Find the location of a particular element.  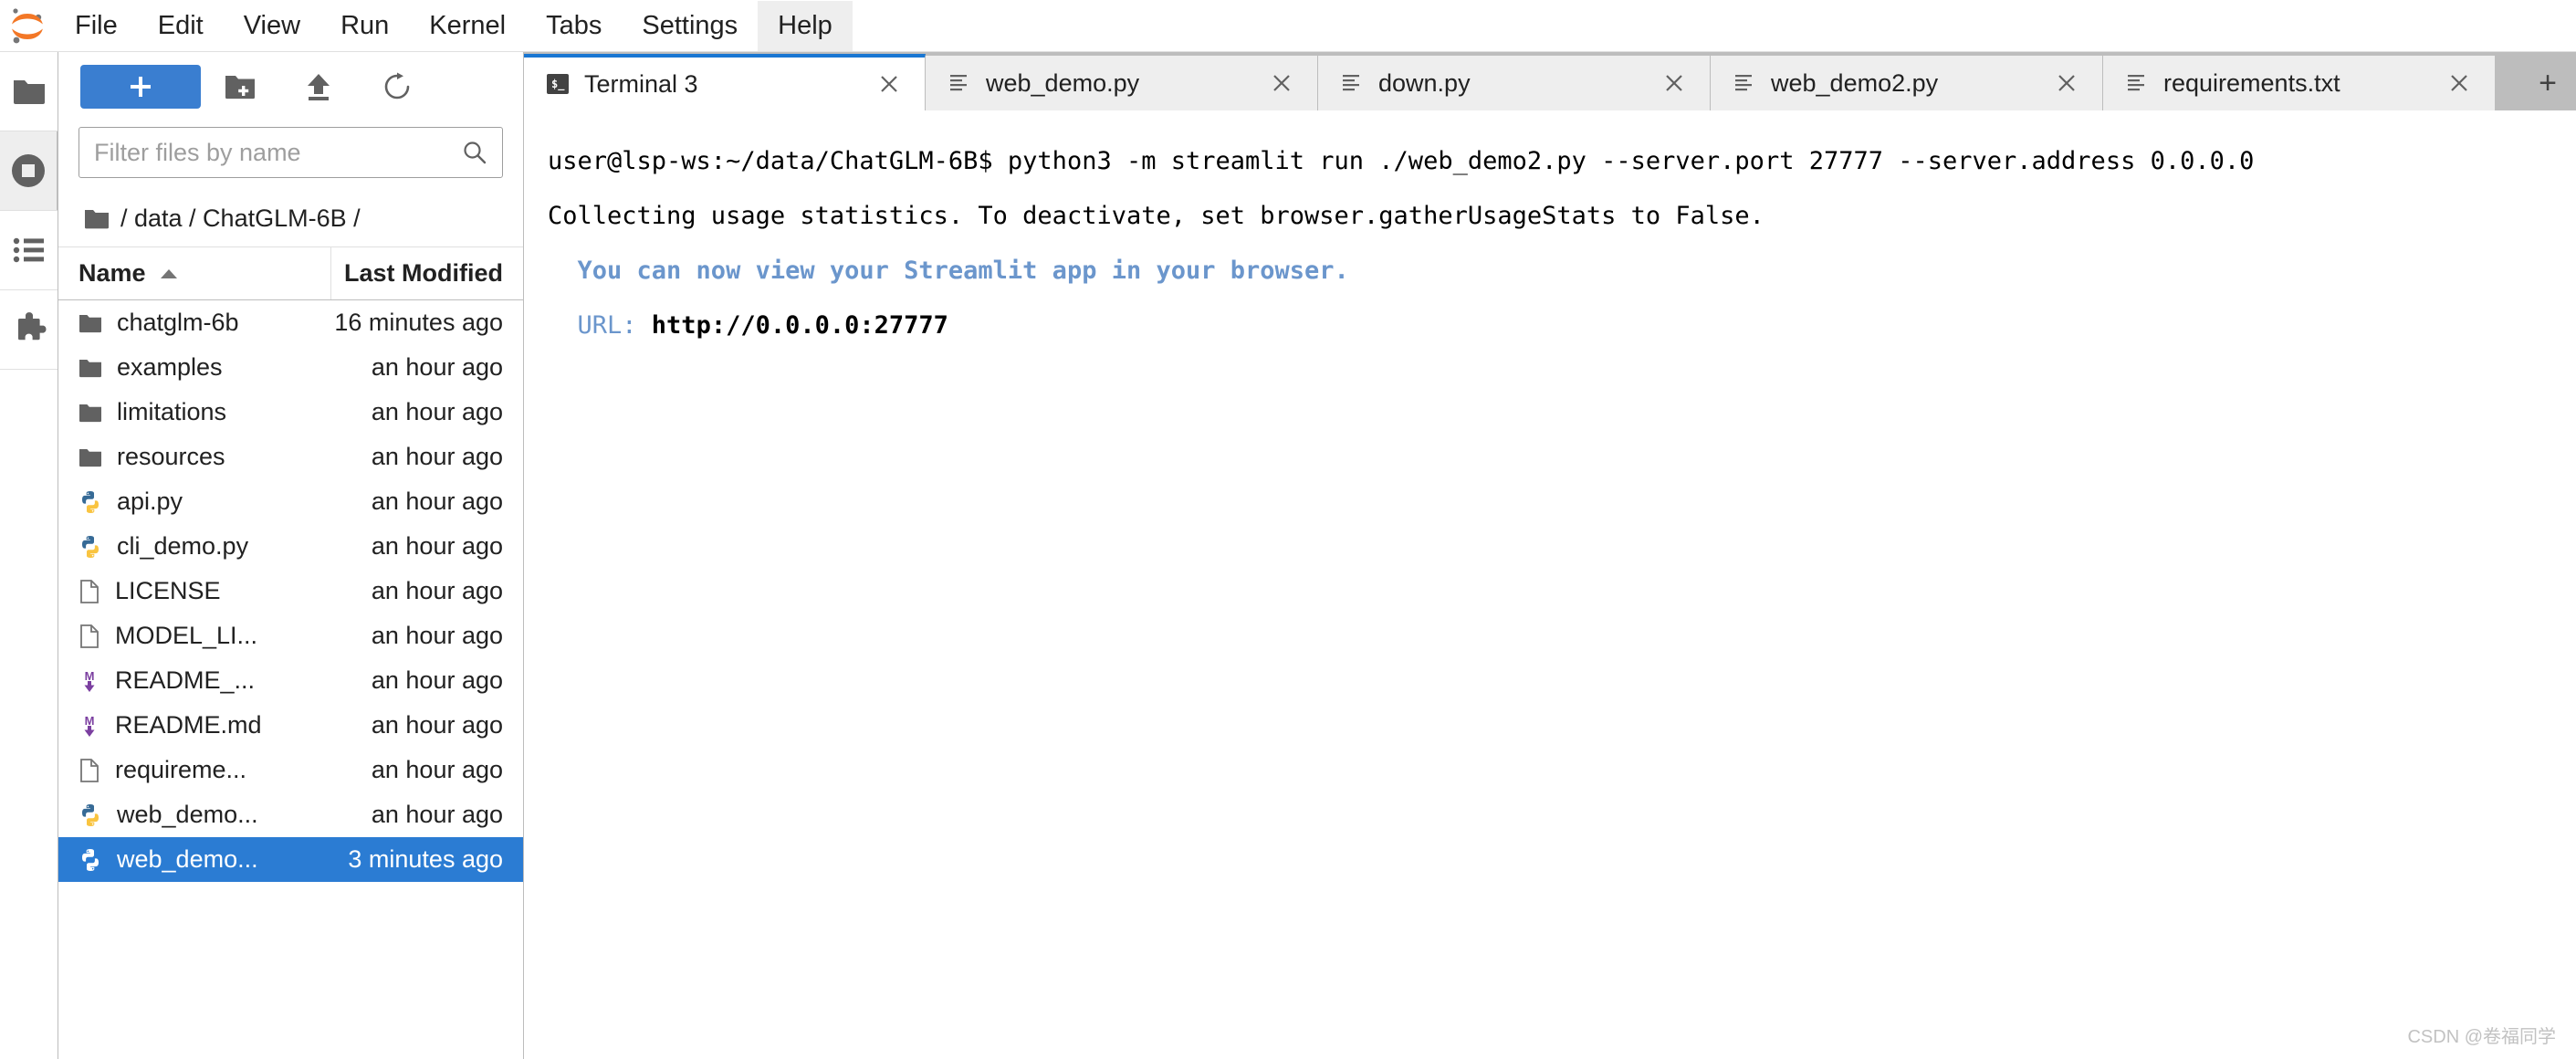

menu-item-help: Help is located at coordinates (805, 25).